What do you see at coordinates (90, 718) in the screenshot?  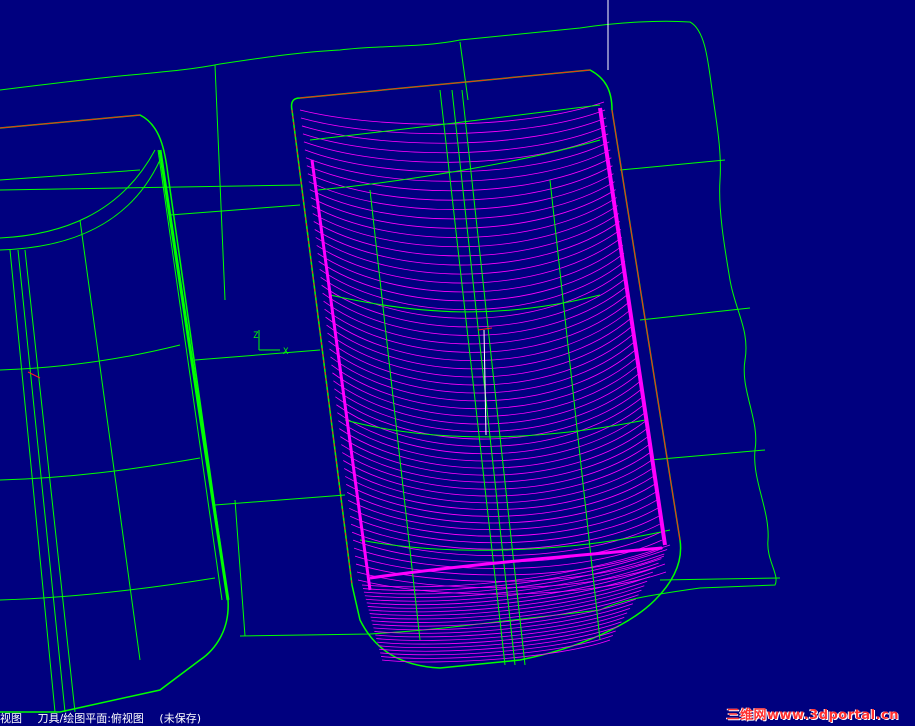 I see `status-plane-label: 刀具/绘图平面:俯视图` at bounding box center [90, 718].